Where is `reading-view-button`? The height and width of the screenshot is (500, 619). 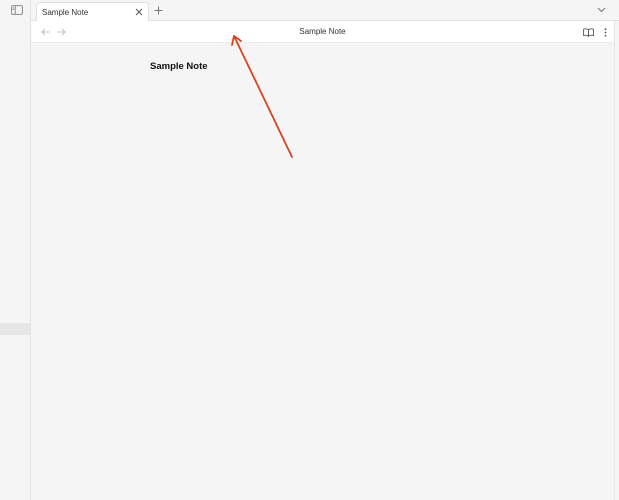 reading-view-button is located at coordinates (588, 32).